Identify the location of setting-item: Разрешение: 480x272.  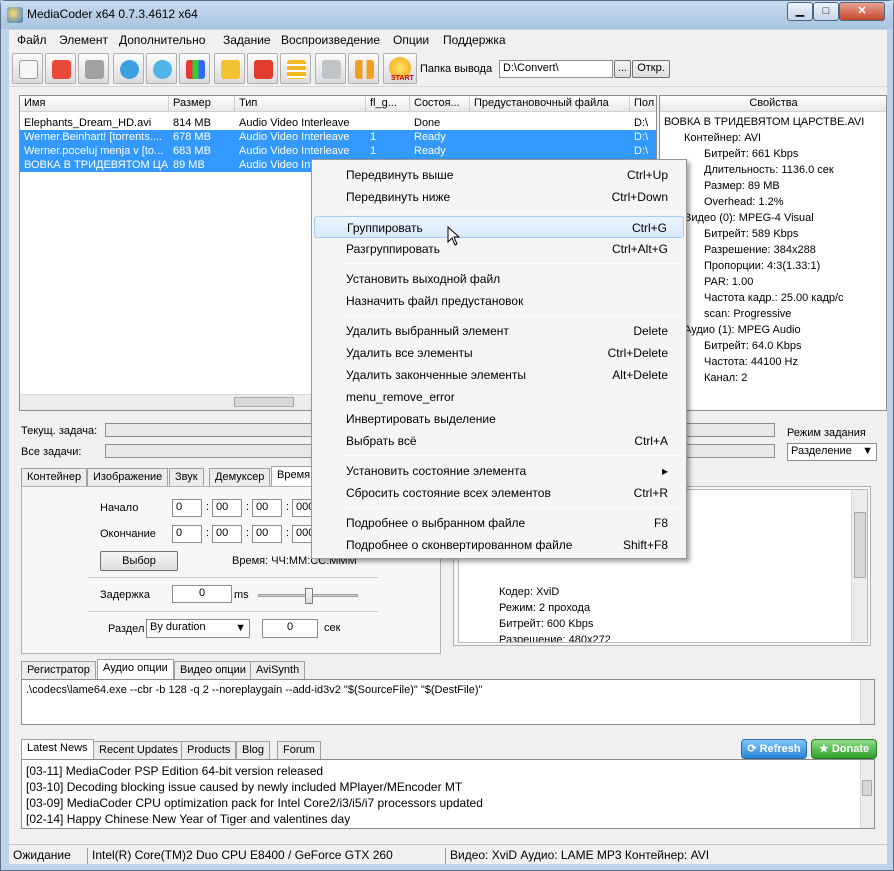
(555, 638).